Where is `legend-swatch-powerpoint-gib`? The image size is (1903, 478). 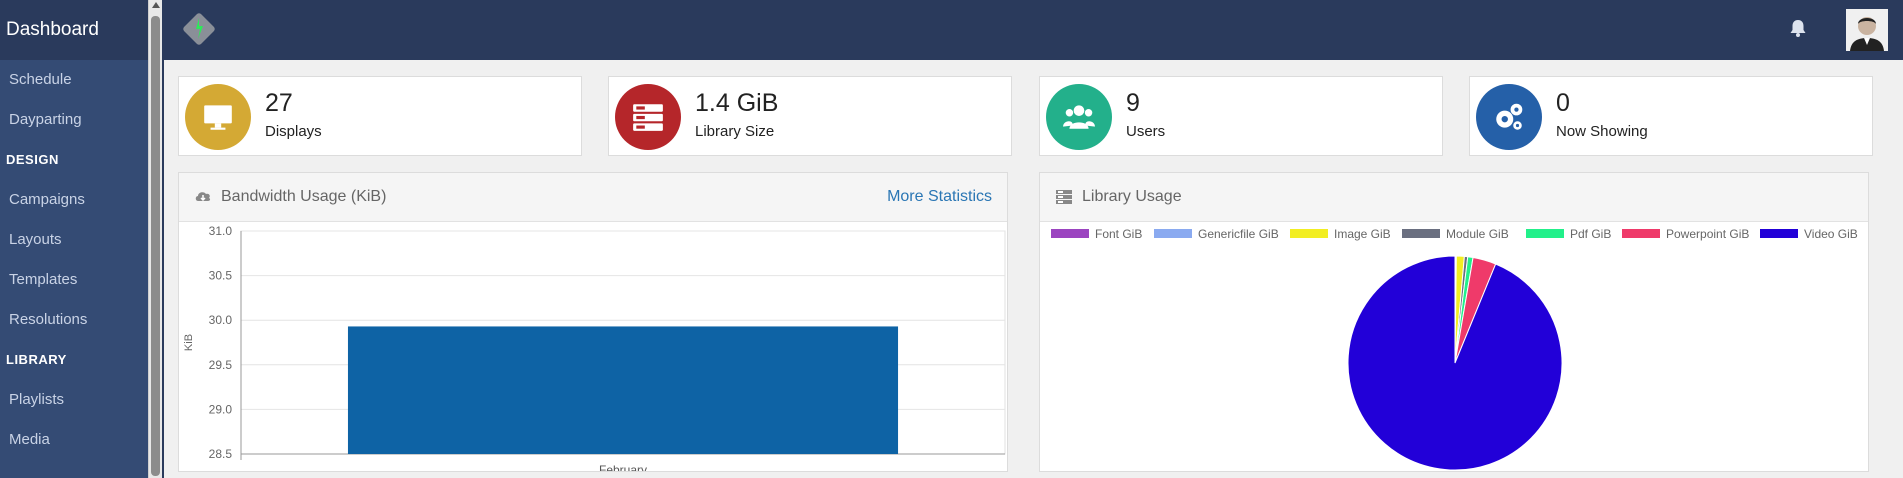
legend-swatch-powerpoint-gib is located at coordinates (1641, 233).